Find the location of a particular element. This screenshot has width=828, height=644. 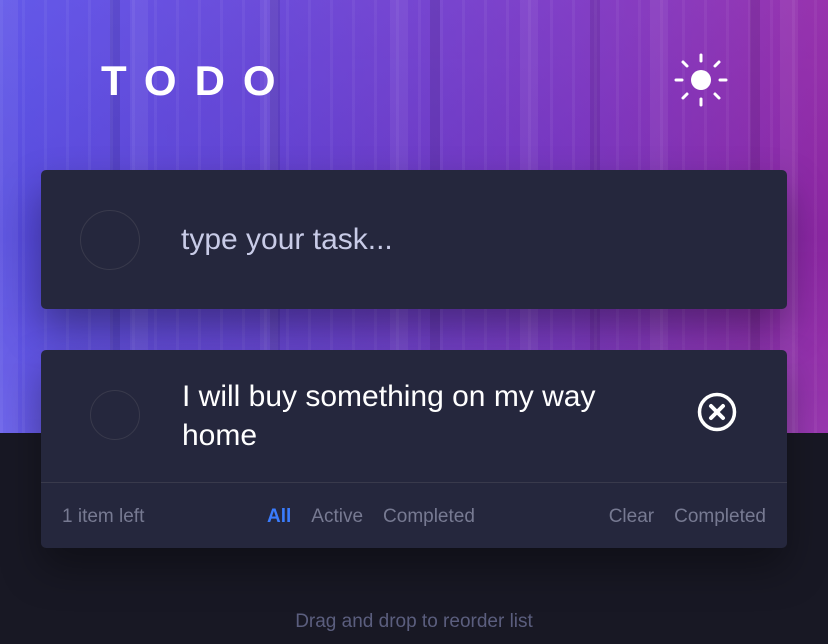

delete-todo-button is located at coordinates (717, 412).